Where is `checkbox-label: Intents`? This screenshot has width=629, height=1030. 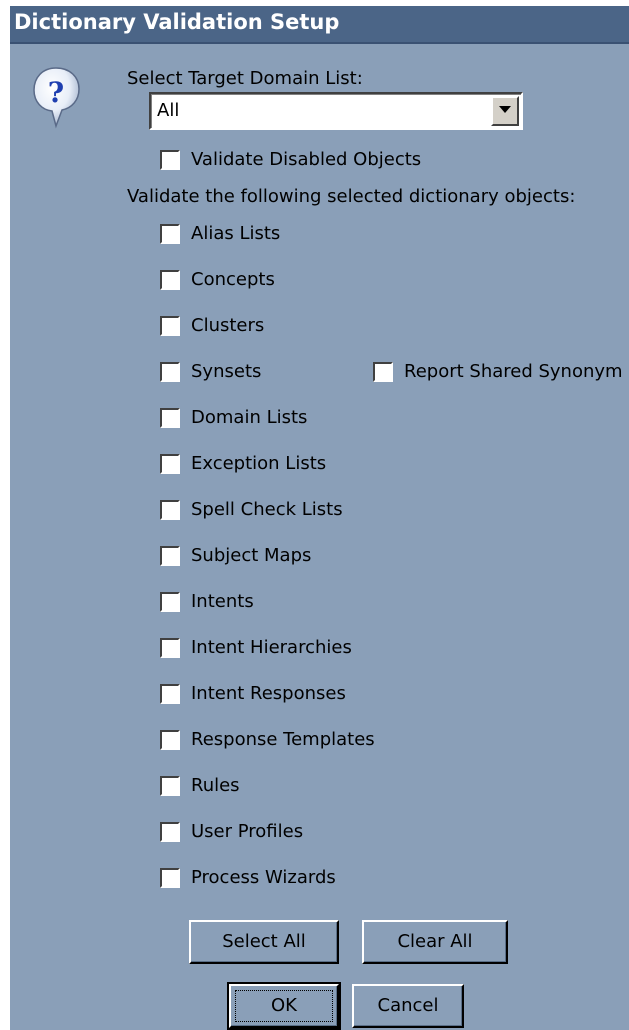
checkbox-label: Intents is located at coordinates (222, 601).